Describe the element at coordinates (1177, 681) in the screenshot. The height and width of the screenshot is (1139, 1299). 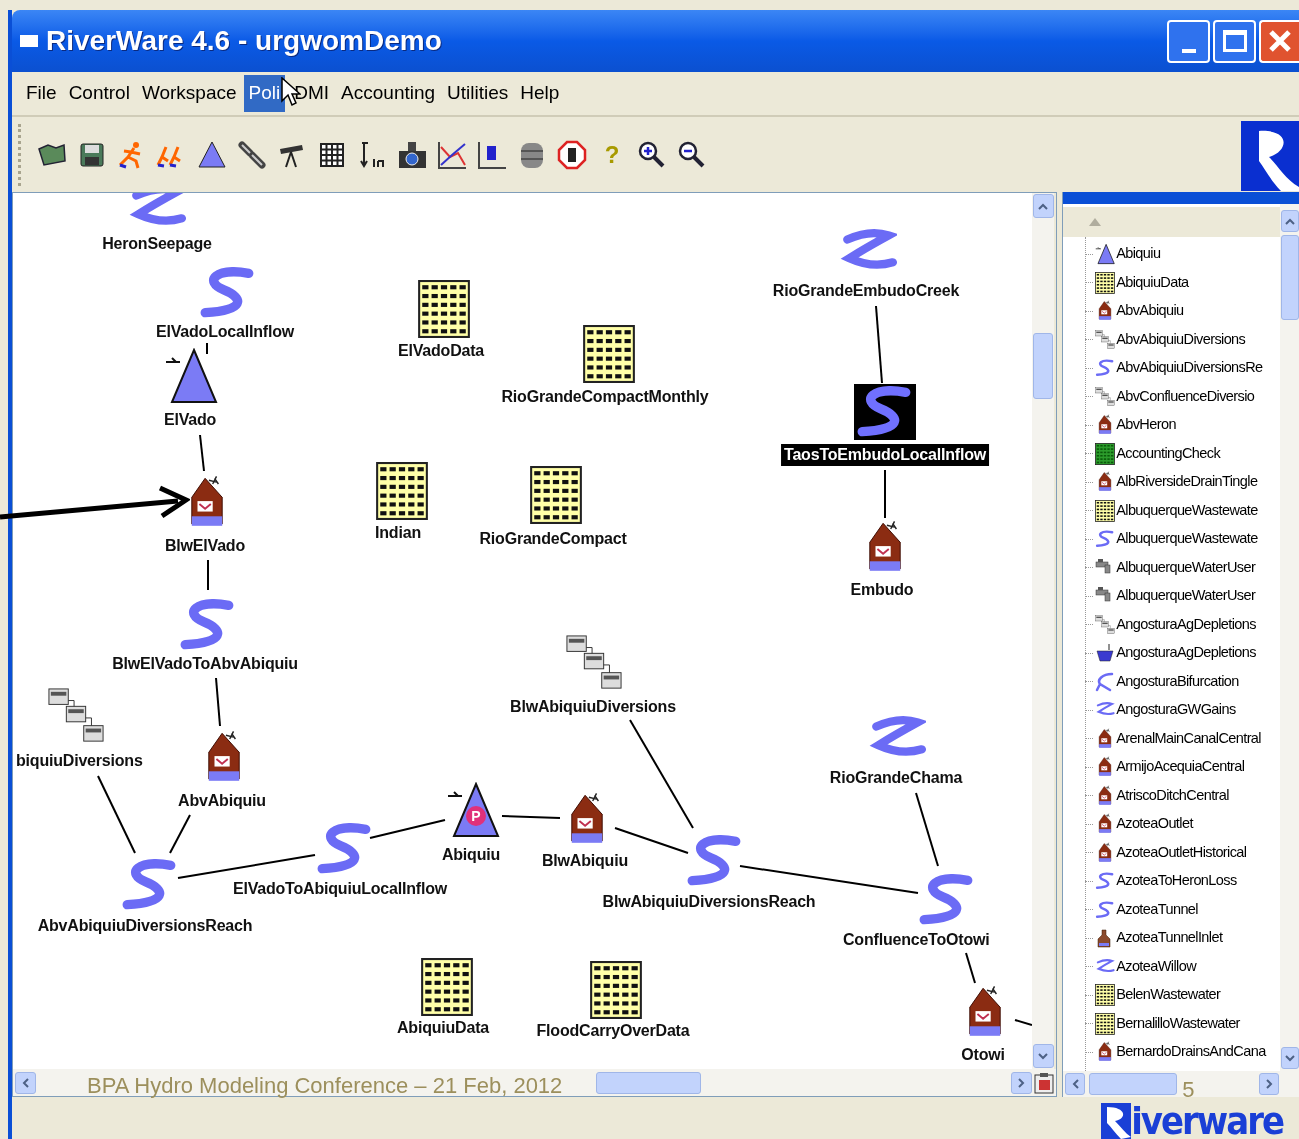
I see `list-item: AngosturaBifurcation` at that location.